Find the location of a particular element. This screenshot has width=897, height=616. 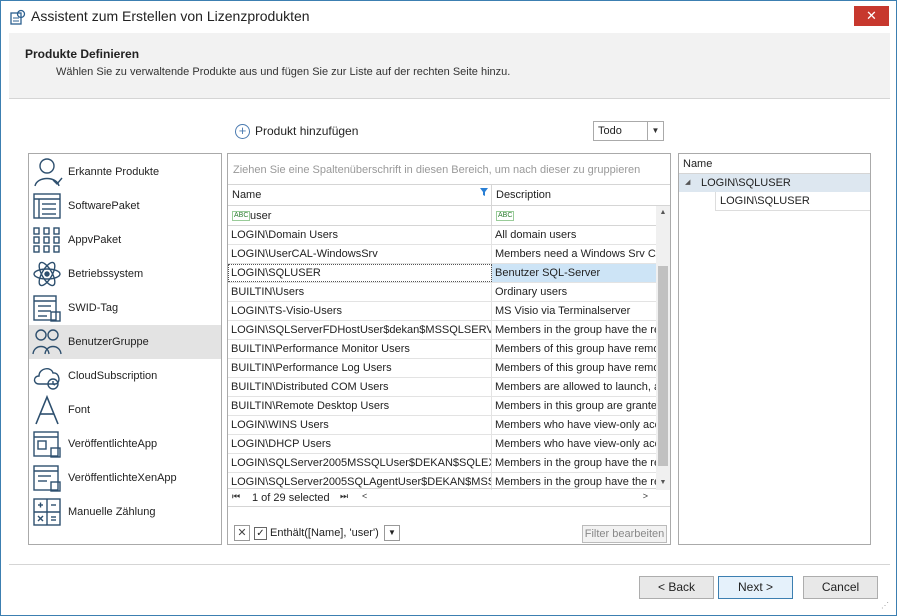

add-product-button: + Produkt hinzufügen is located at coordinates (296, 131).